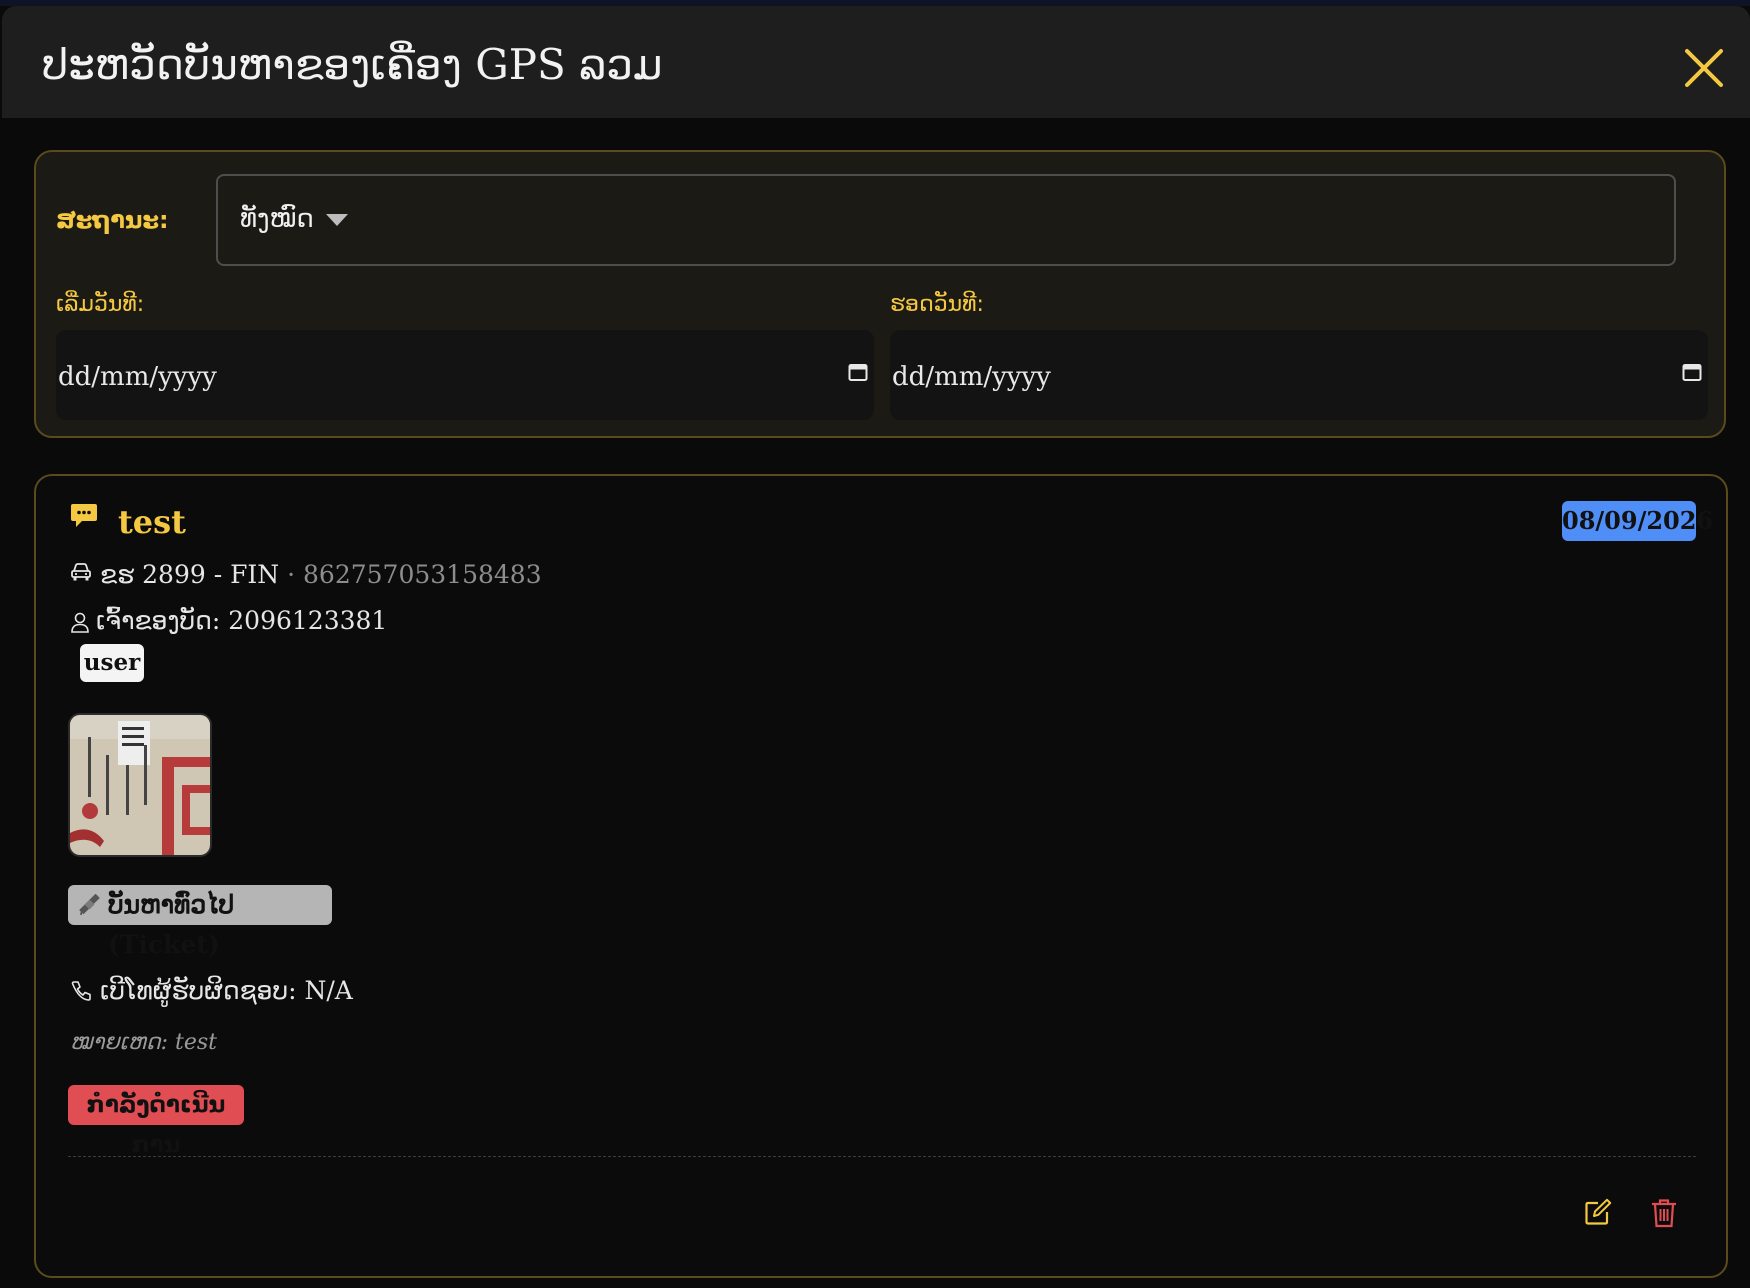 The height and width of the screenshot is (1288, 1750). Describe the element at coordinates (1637, 521) in the screenshot. I see `date-badge: 08/09/2026` at that location.